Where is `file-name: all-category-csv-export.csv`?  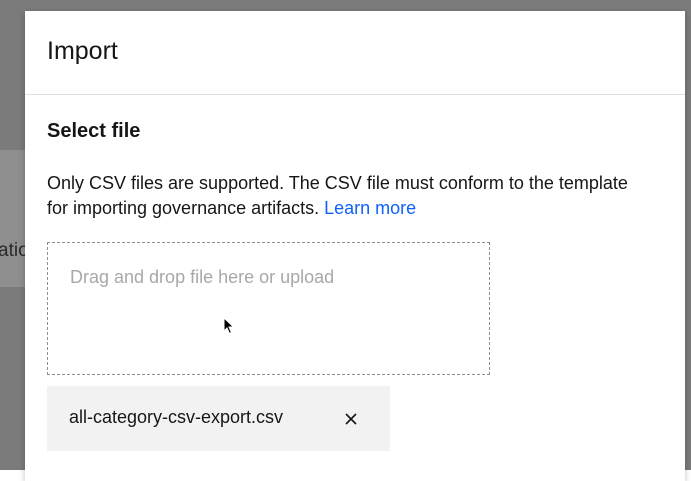 file-name: all-category-csv-export.csv is located at coordinates (176, 417).